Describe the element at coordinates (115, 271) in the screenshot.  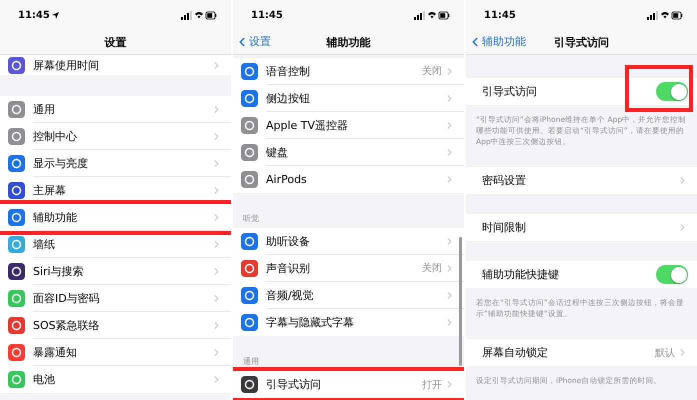
I see `settings-row: Siri与搜索` at that location.